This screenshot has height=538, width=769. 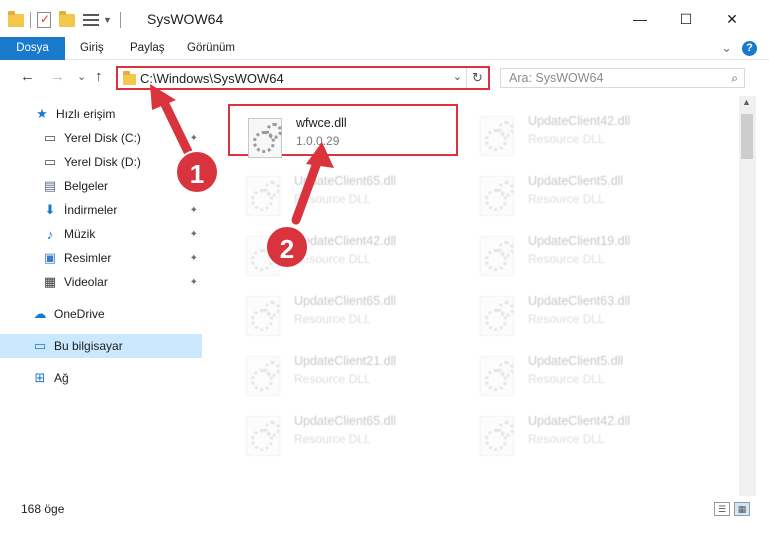 I want to click on search-box: Ara: SysWOW64 ⌕, so click(x=622, y=78).